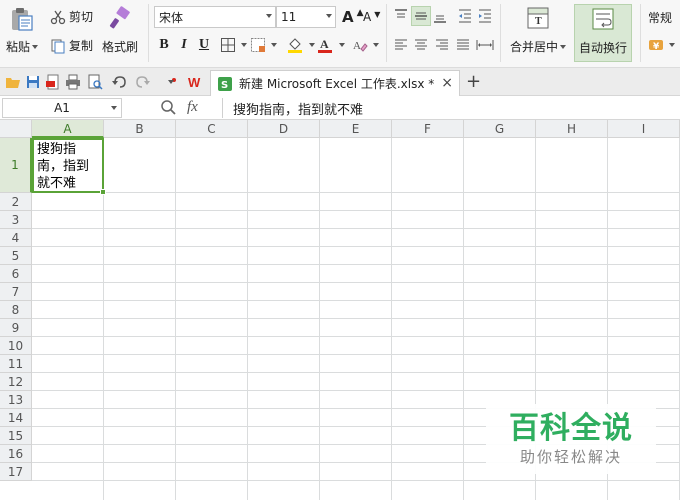  Describe the element at coordinates (538, 18) in the screenshot. I see `merge-cells-icon: T` at that location.